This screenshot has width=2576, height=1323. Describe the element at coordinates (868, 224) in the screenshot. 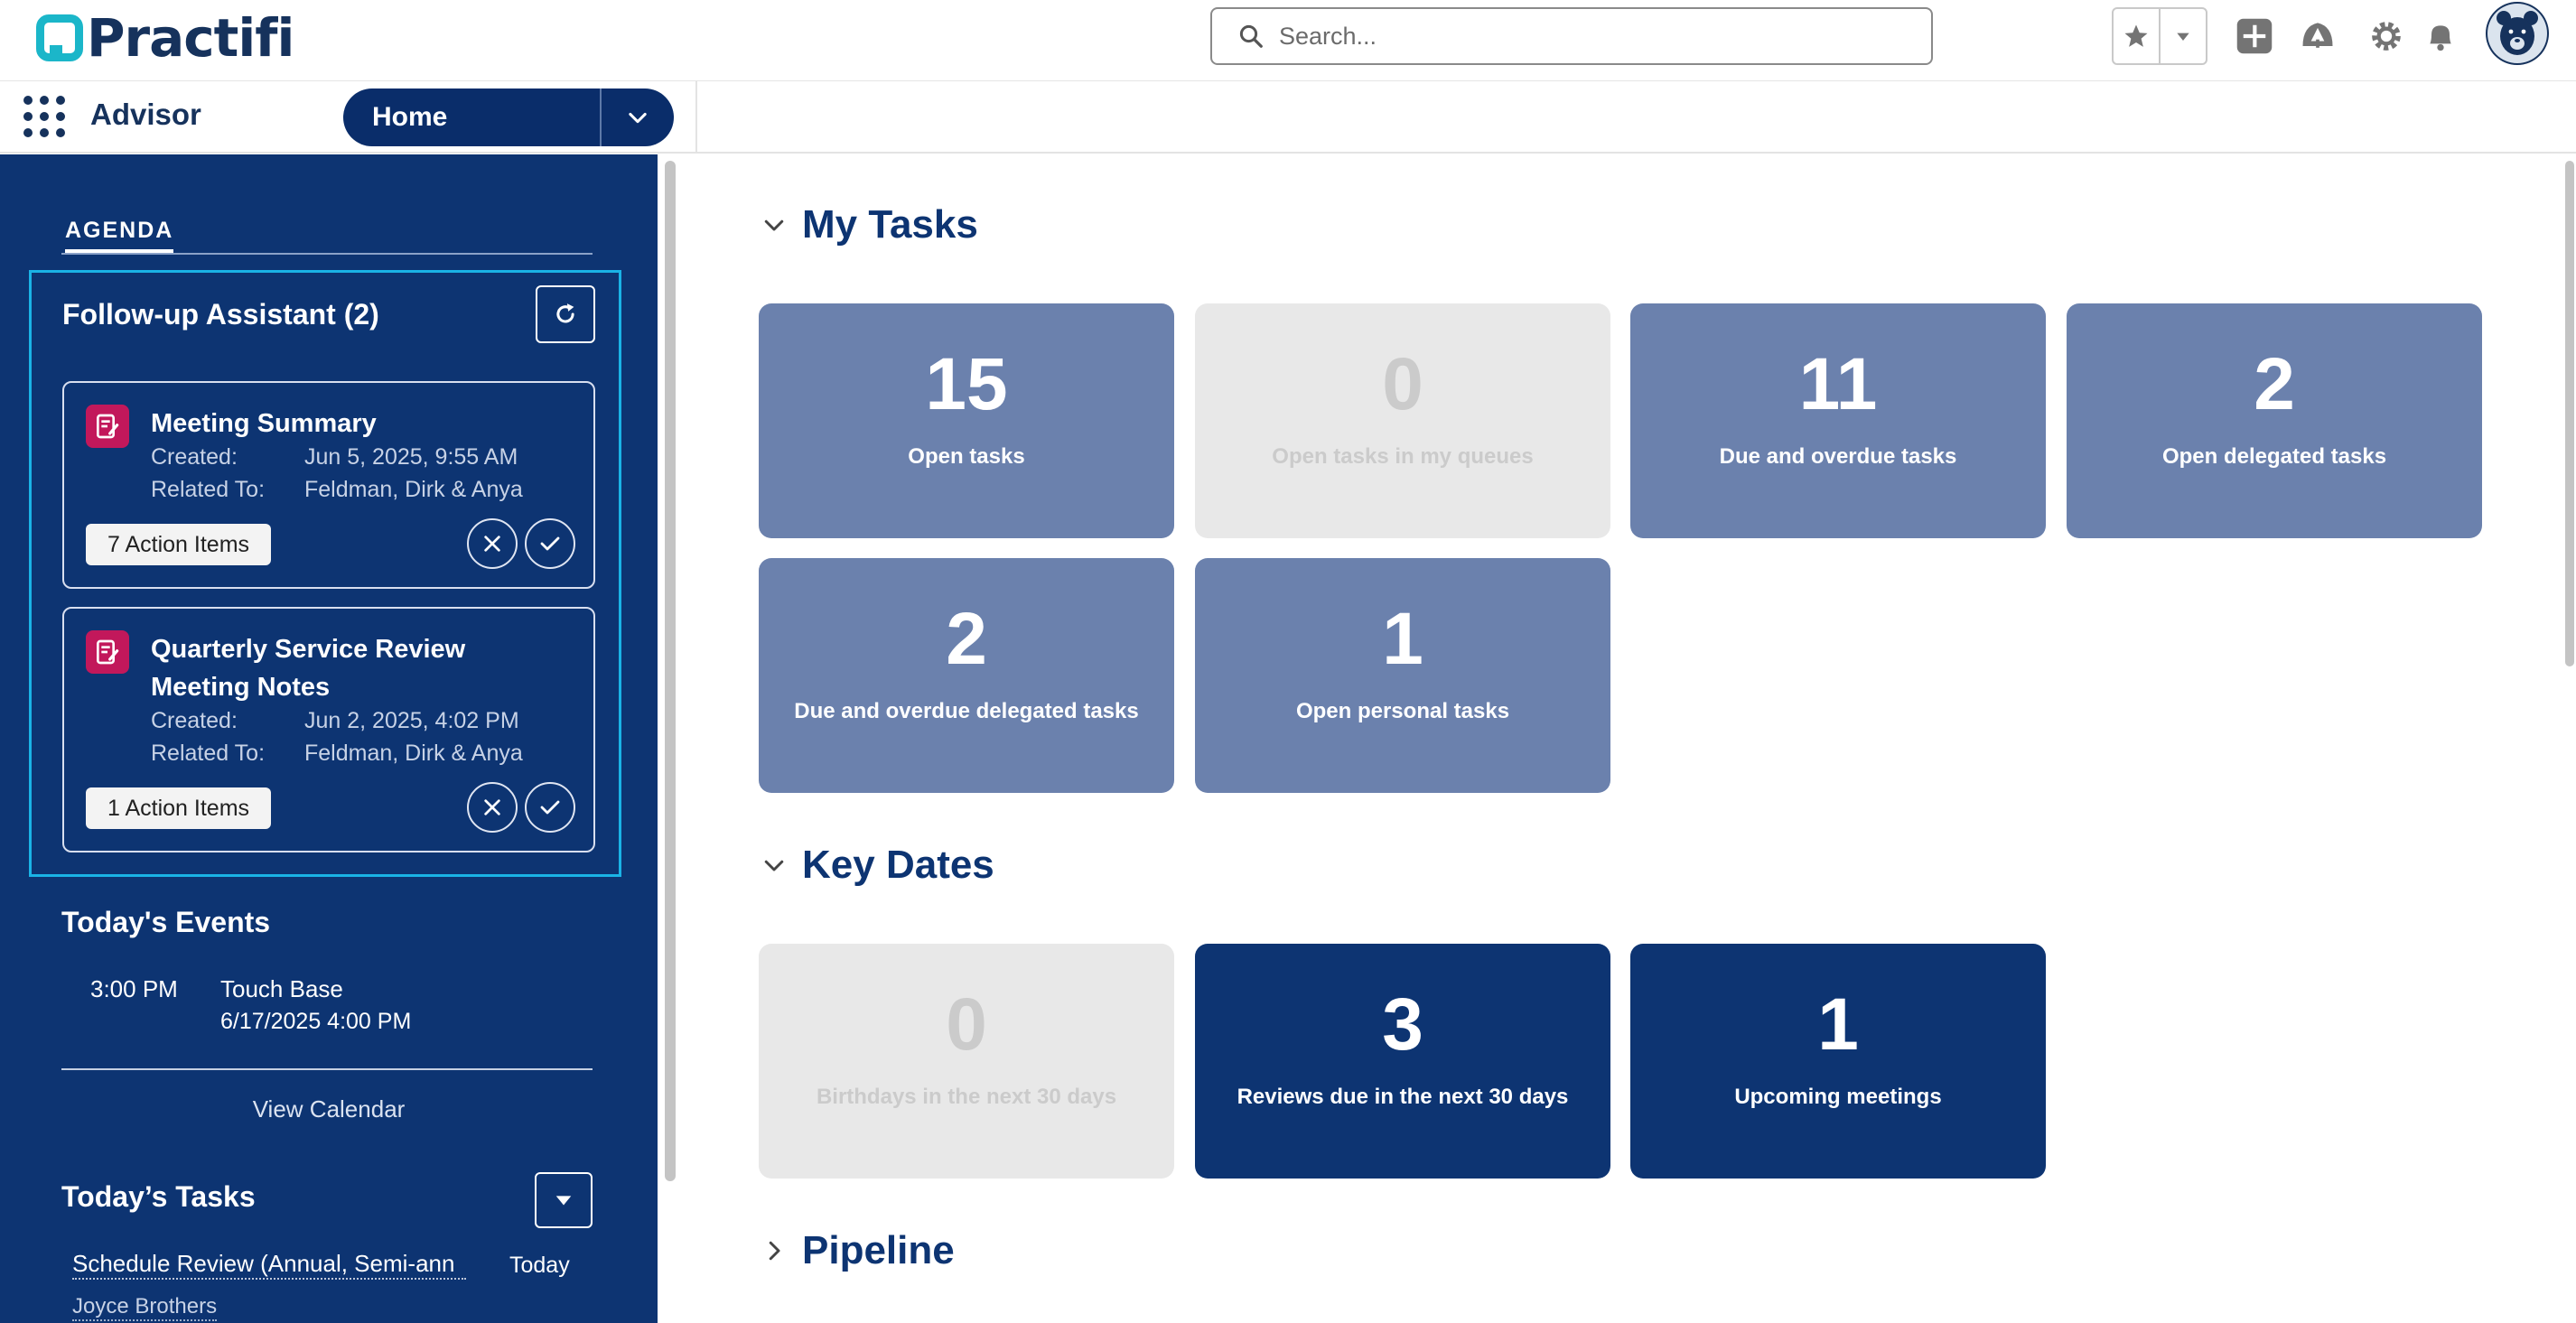

I see `my-tasks-section-header: My Tasks` at that location.